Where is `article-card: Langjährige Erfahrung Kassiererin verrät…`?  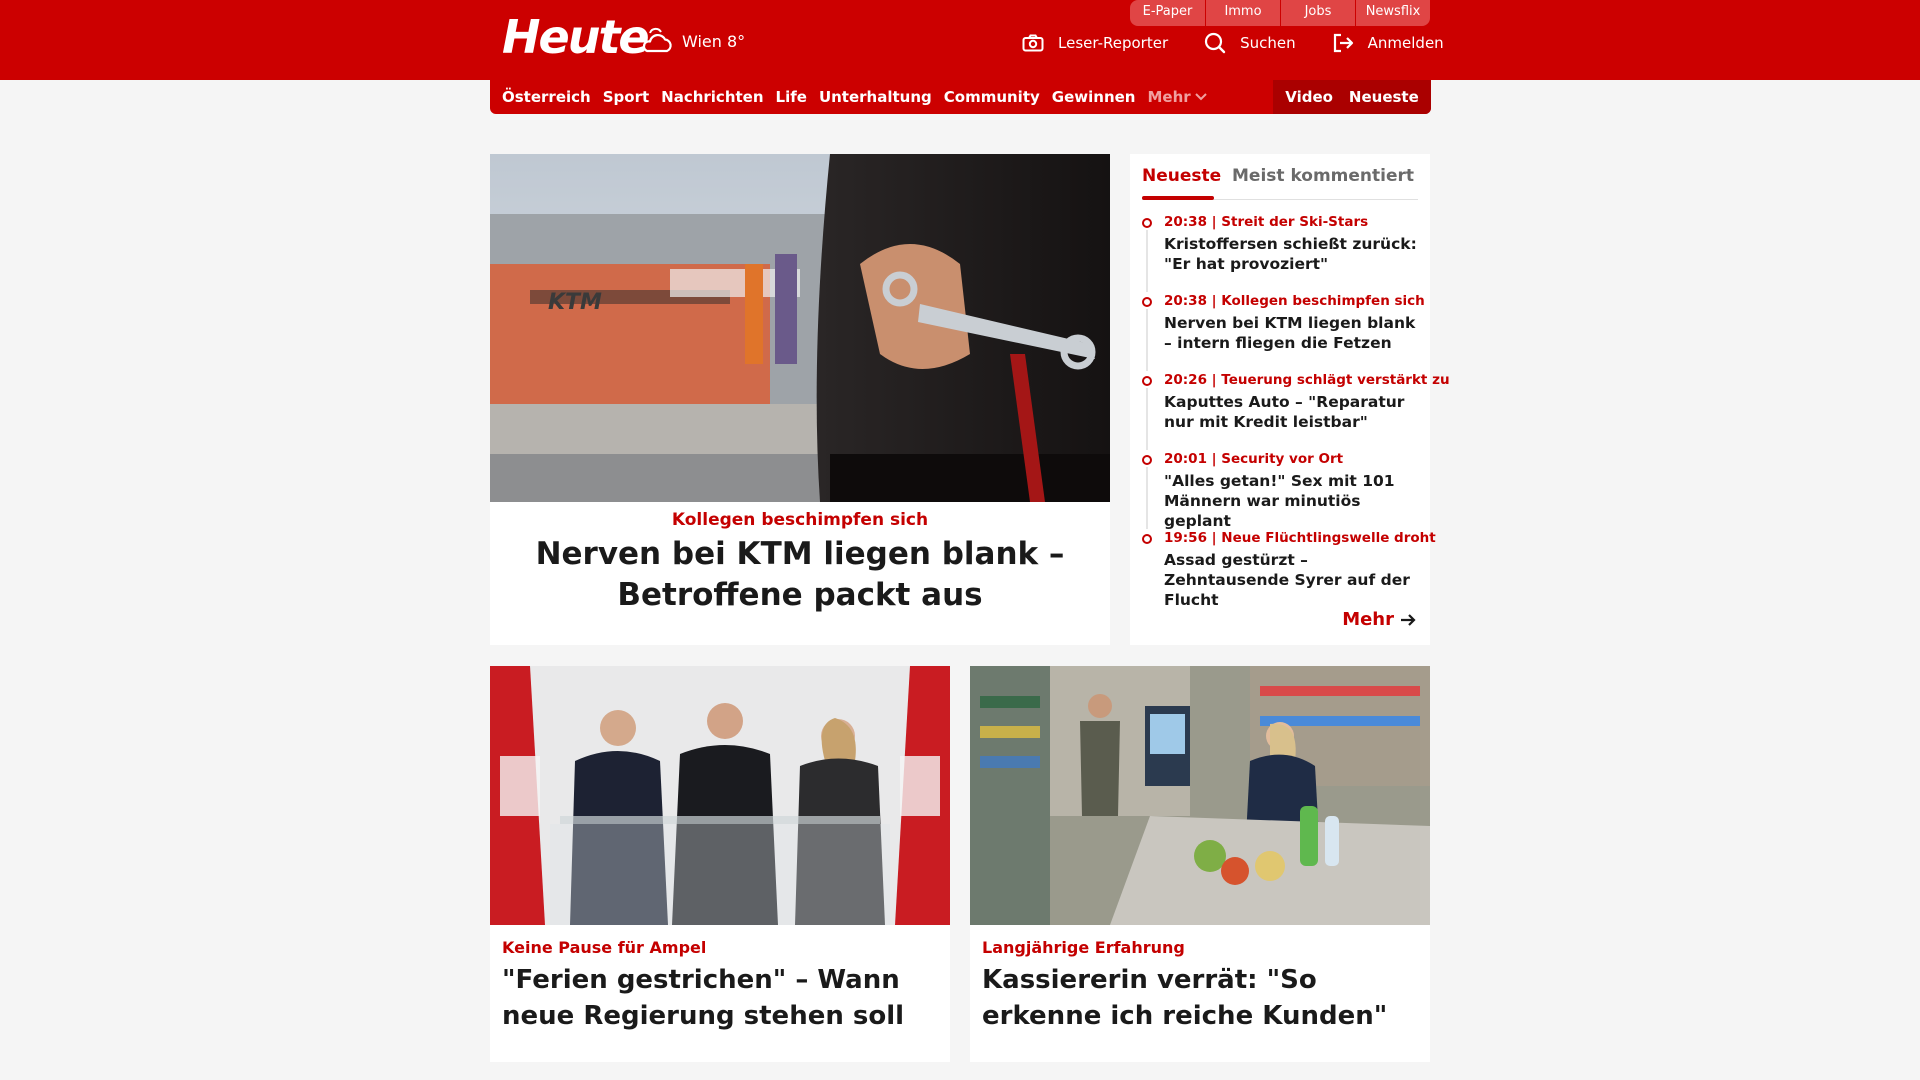
article-card: Langjährige Erfahrung Kassiererin verrät… is located at coordinates (1200, 864).